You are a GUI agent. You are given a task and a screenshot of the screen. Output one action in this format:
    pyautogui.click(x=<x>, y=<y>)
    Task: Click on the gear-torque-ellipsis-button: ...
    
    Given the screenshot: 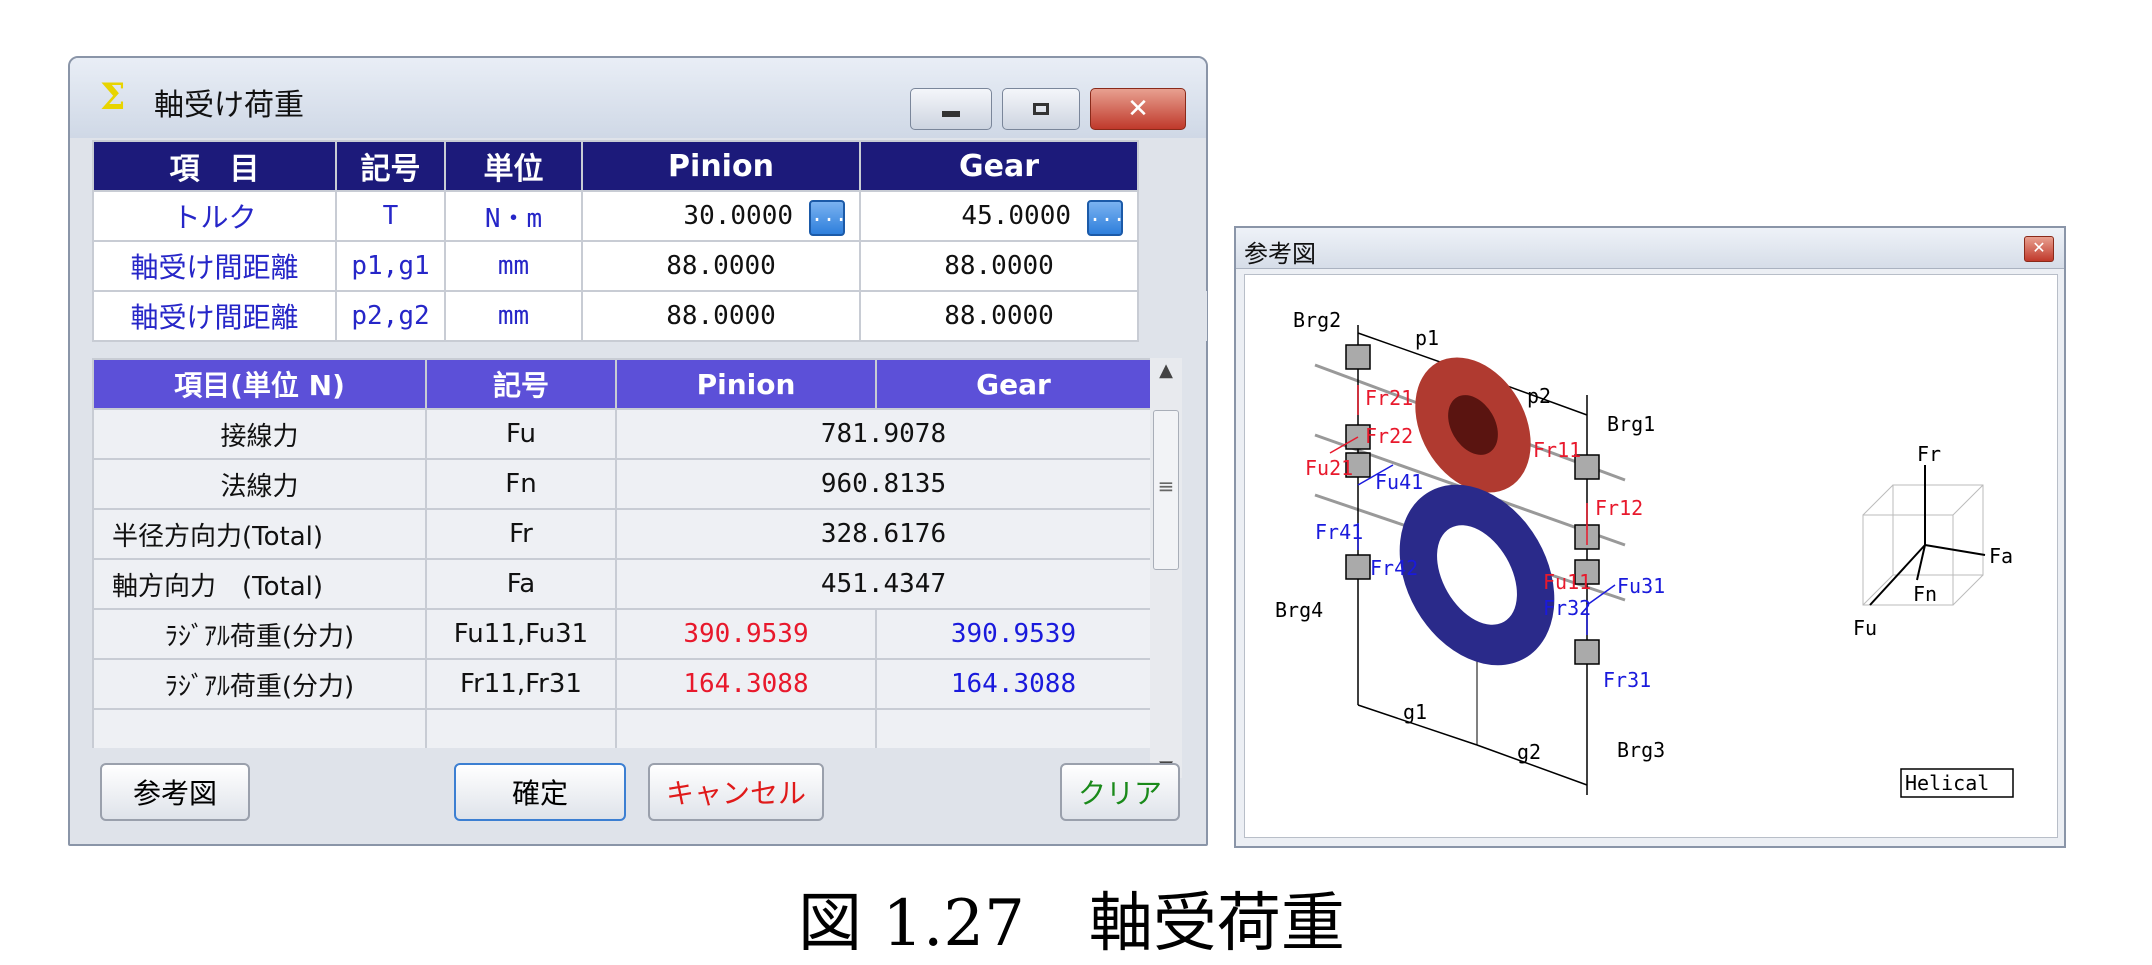 What is the action you would take?
    pyautogui.click(x=1106, y=218)
    